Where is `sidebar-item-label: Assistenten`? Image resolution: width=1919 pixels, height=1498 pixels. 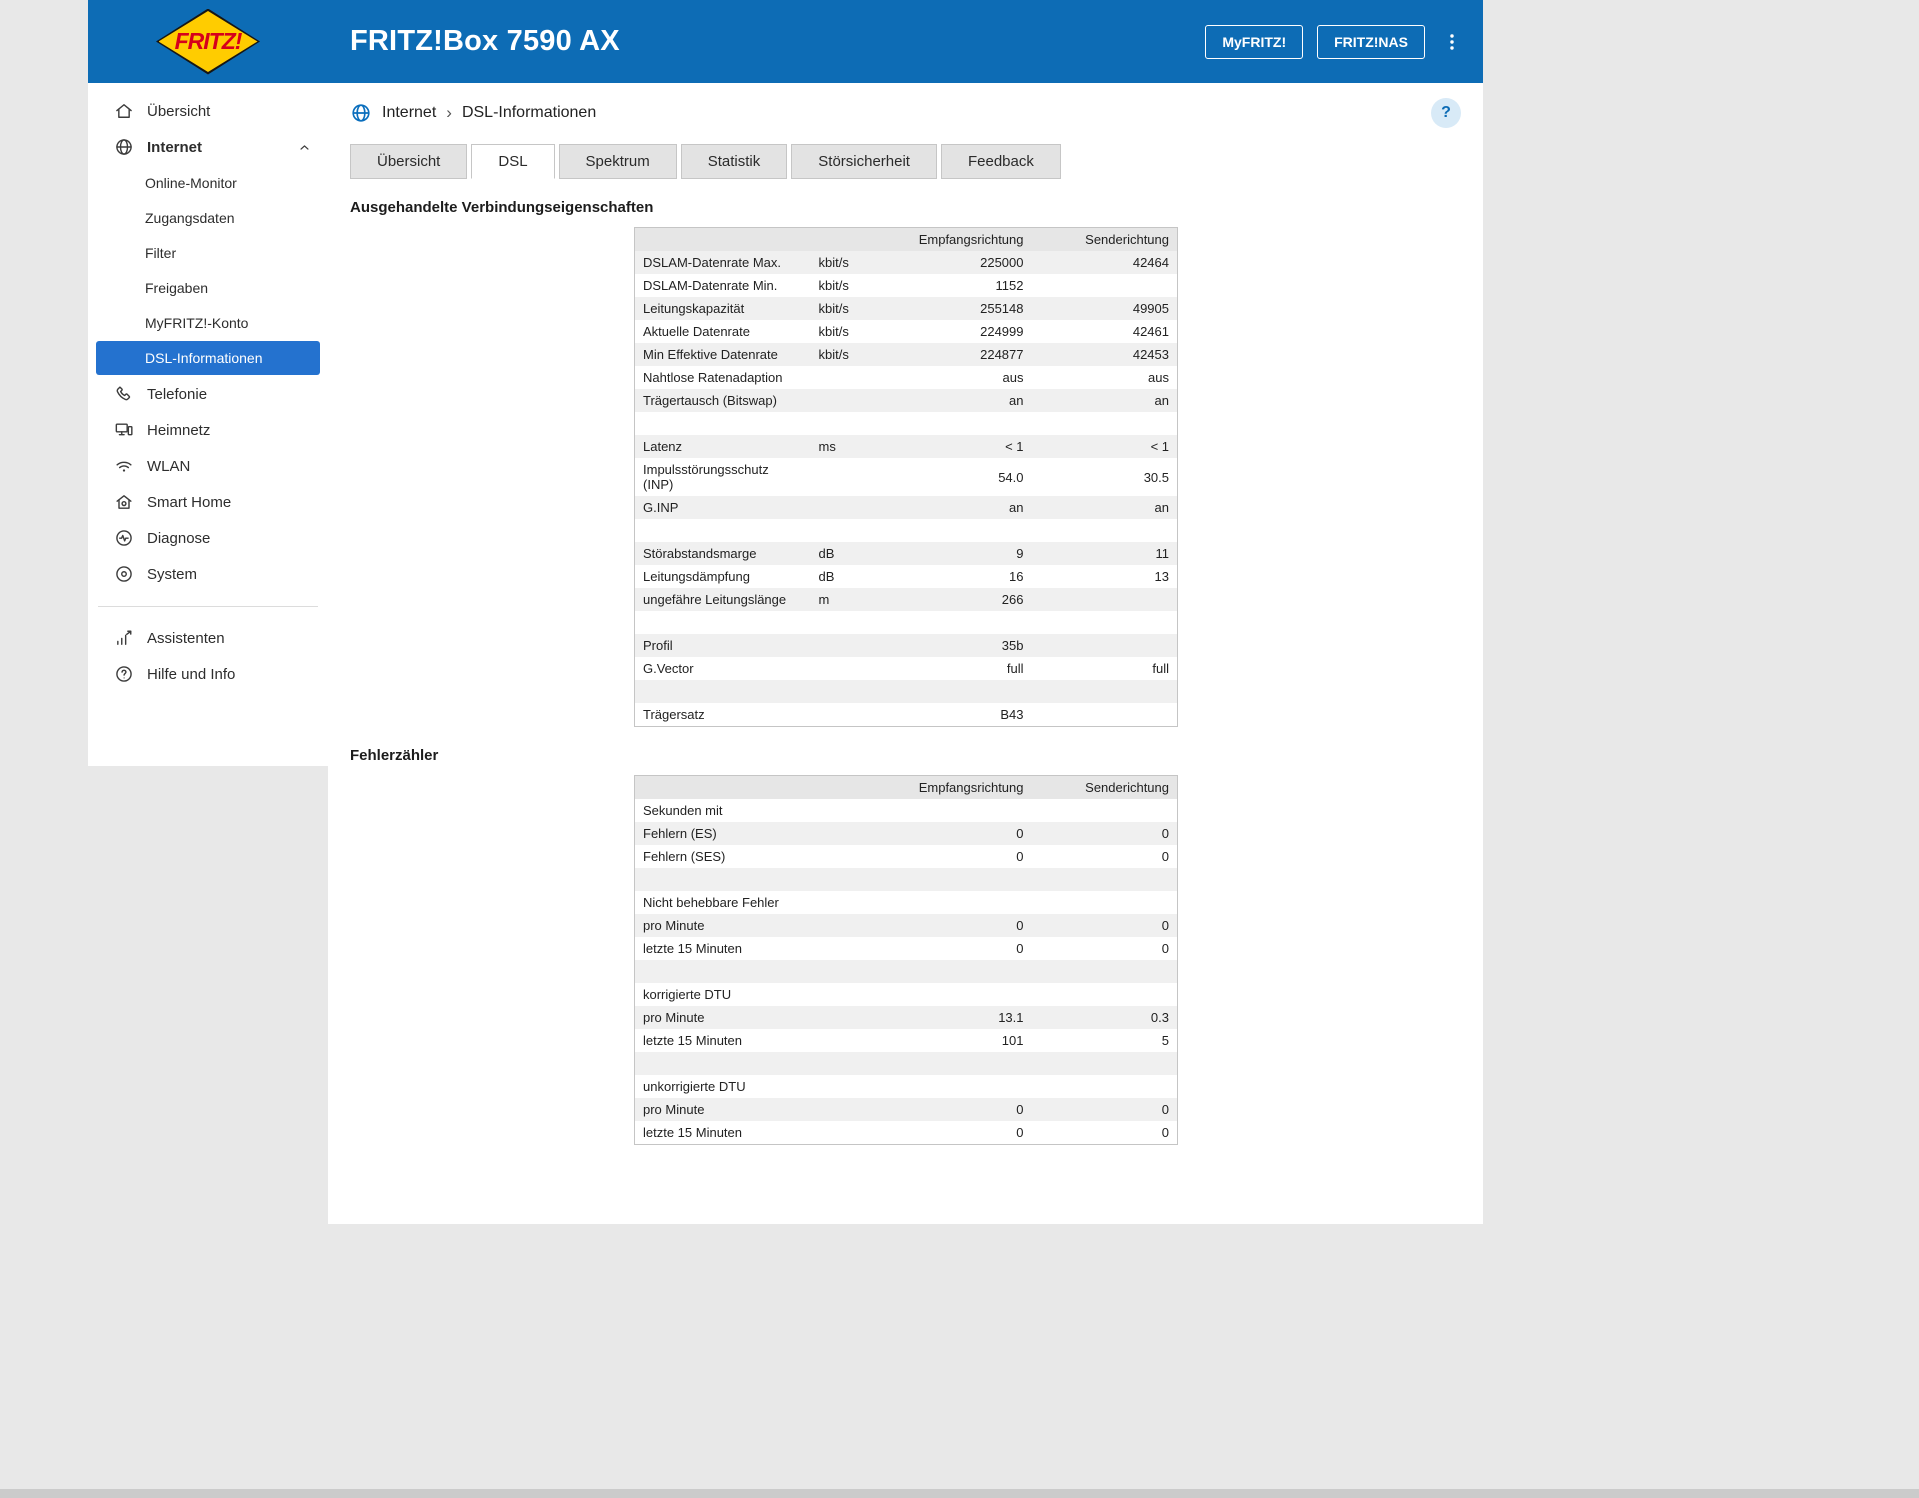 sidebar-item-label: Assistenten is located at coordinates (186, 638).